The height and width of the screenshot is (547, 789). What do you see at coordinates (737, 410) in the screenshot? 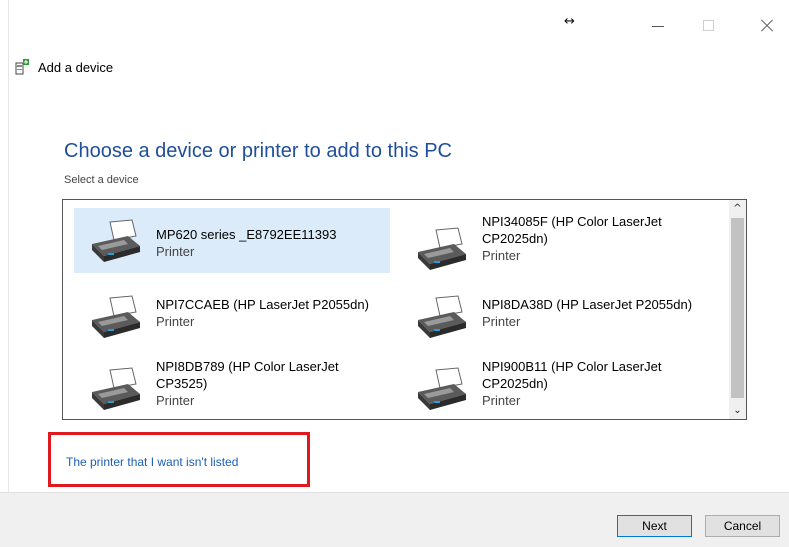
I see `scroll-down-arrow-icon: ⌄` at bounding box center [737, 410].